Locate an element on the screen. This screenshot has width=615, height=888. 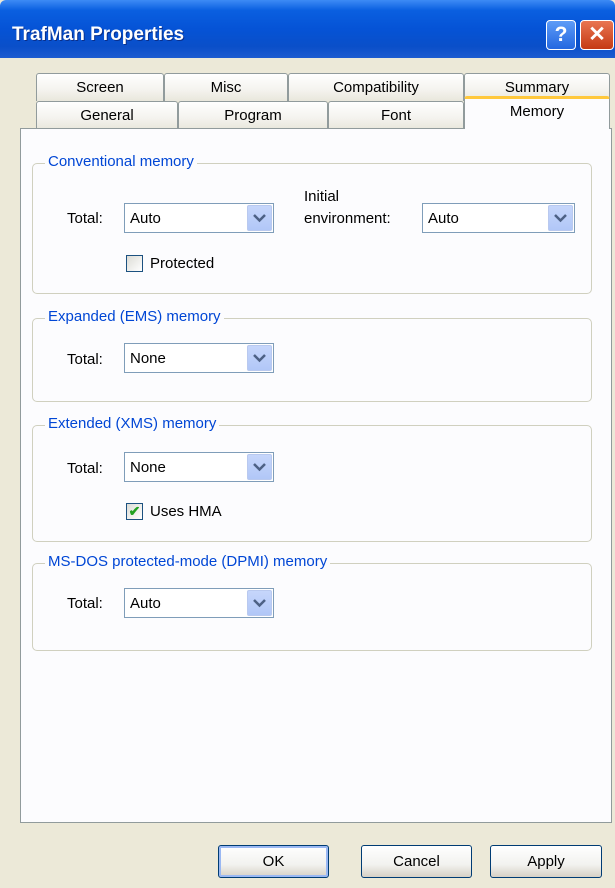
extended-total-label: Total: is located at coordinates (85, 468).